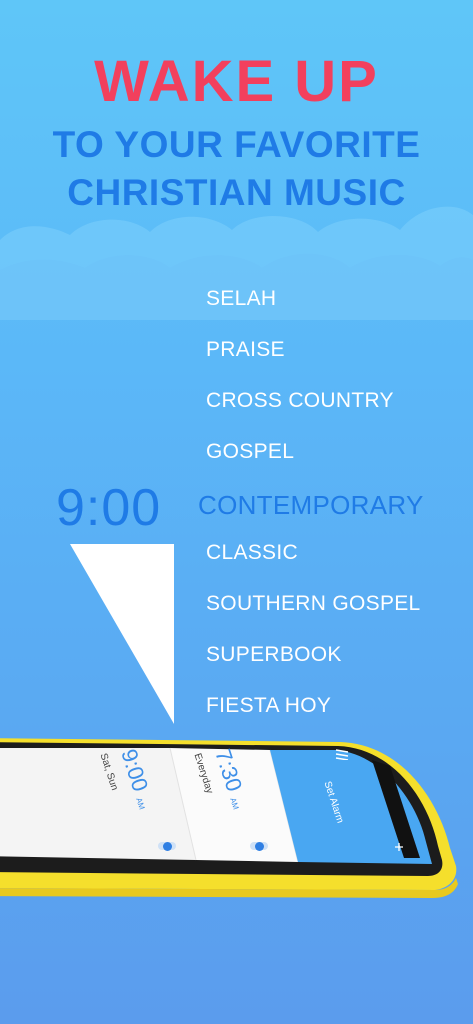 The image size is (473, 1024). I want to click on headline-subtitle-line-2: CHRISTIAN MUSIC, so click(236, 192).